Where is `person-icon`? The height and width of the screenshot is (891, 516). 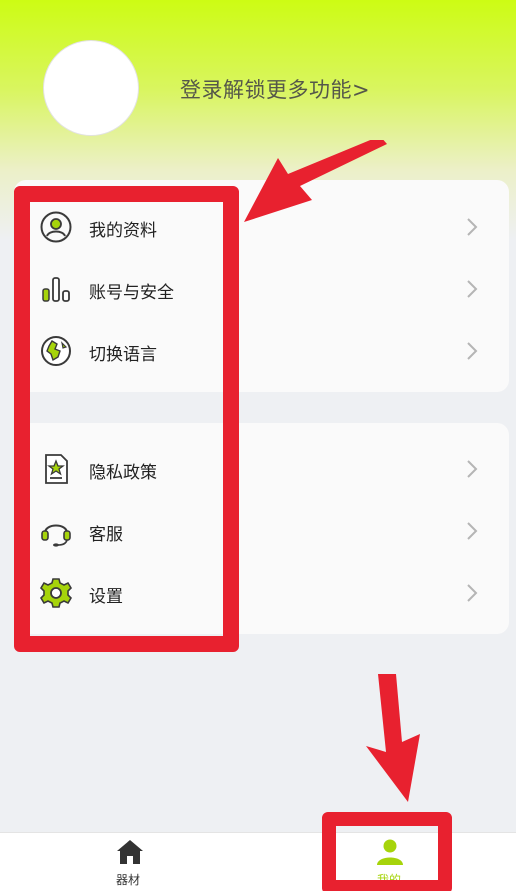
person-icon is located at coordinates (390, 852).